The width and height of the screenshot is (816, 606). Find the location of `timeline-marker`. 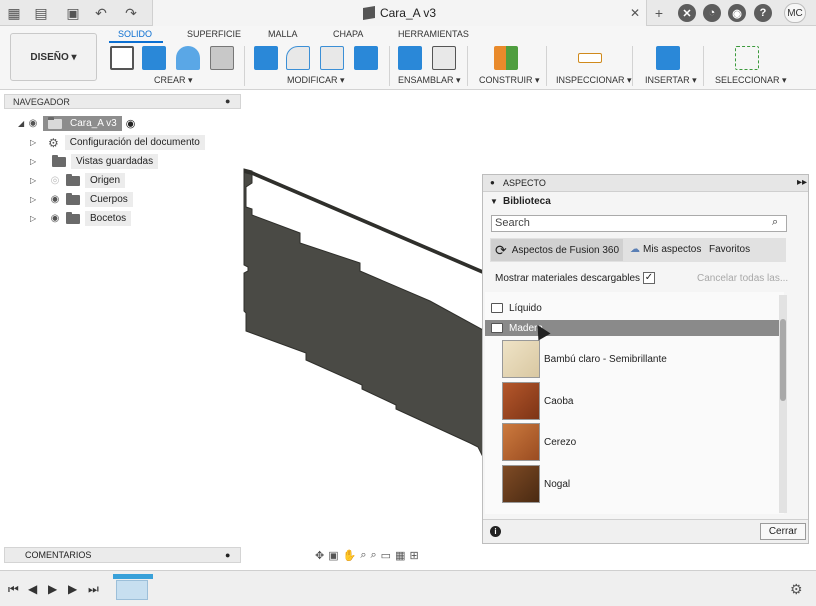

timeline-marker is located at coordinates (133, 576).